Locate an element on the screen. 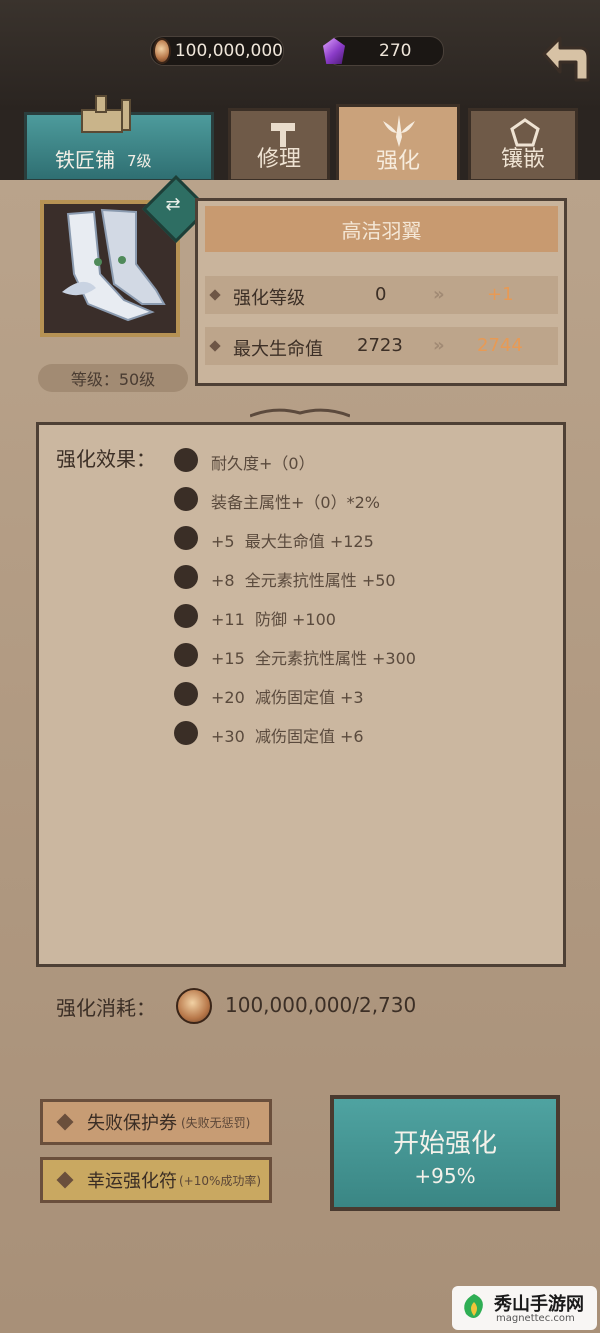 This screenshot has width=600, height=1333. coin-counter: 100,000,000 is located at coordinates (217, 51).